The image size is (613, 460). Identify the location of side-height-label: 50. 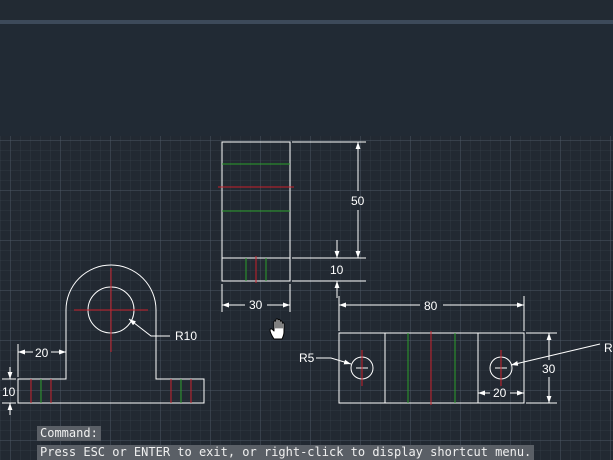
(358, 201).